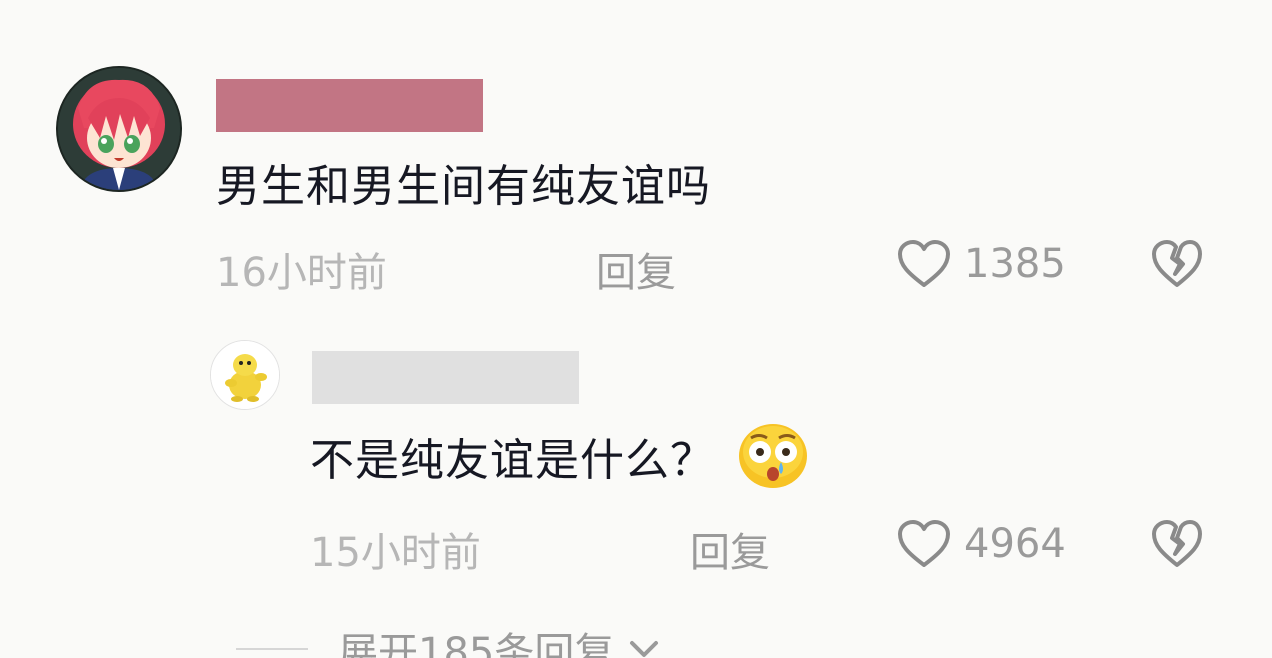 The width and height of the screenshot is (1272, 658). Describe the element at coordinates (463, 186) in the screenshot. I see `comment-text: 男生和男生间有纯友谊吗` at that location.